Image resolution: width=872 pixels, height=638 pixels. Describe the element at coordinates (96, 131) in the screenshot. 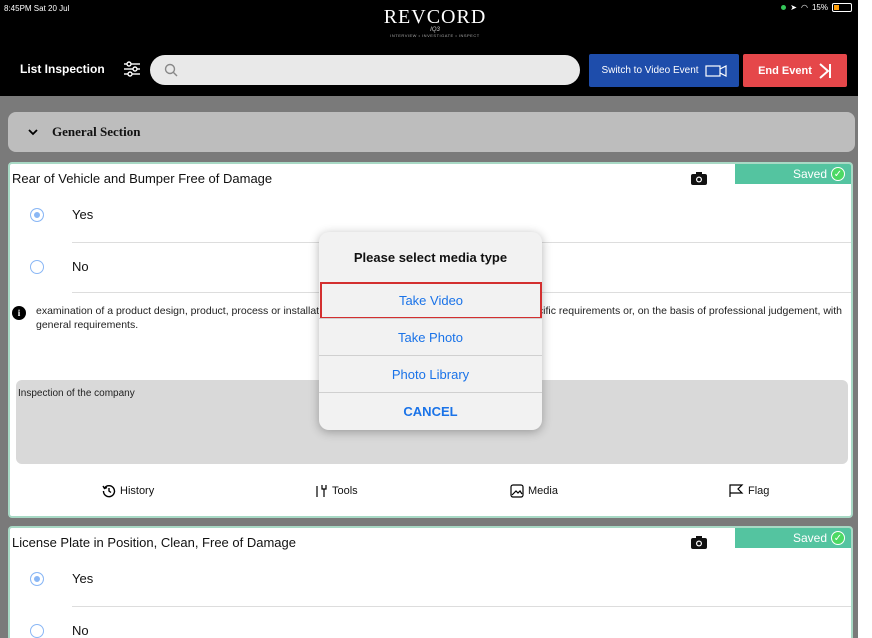

I see `section-title: General Section` at that location.